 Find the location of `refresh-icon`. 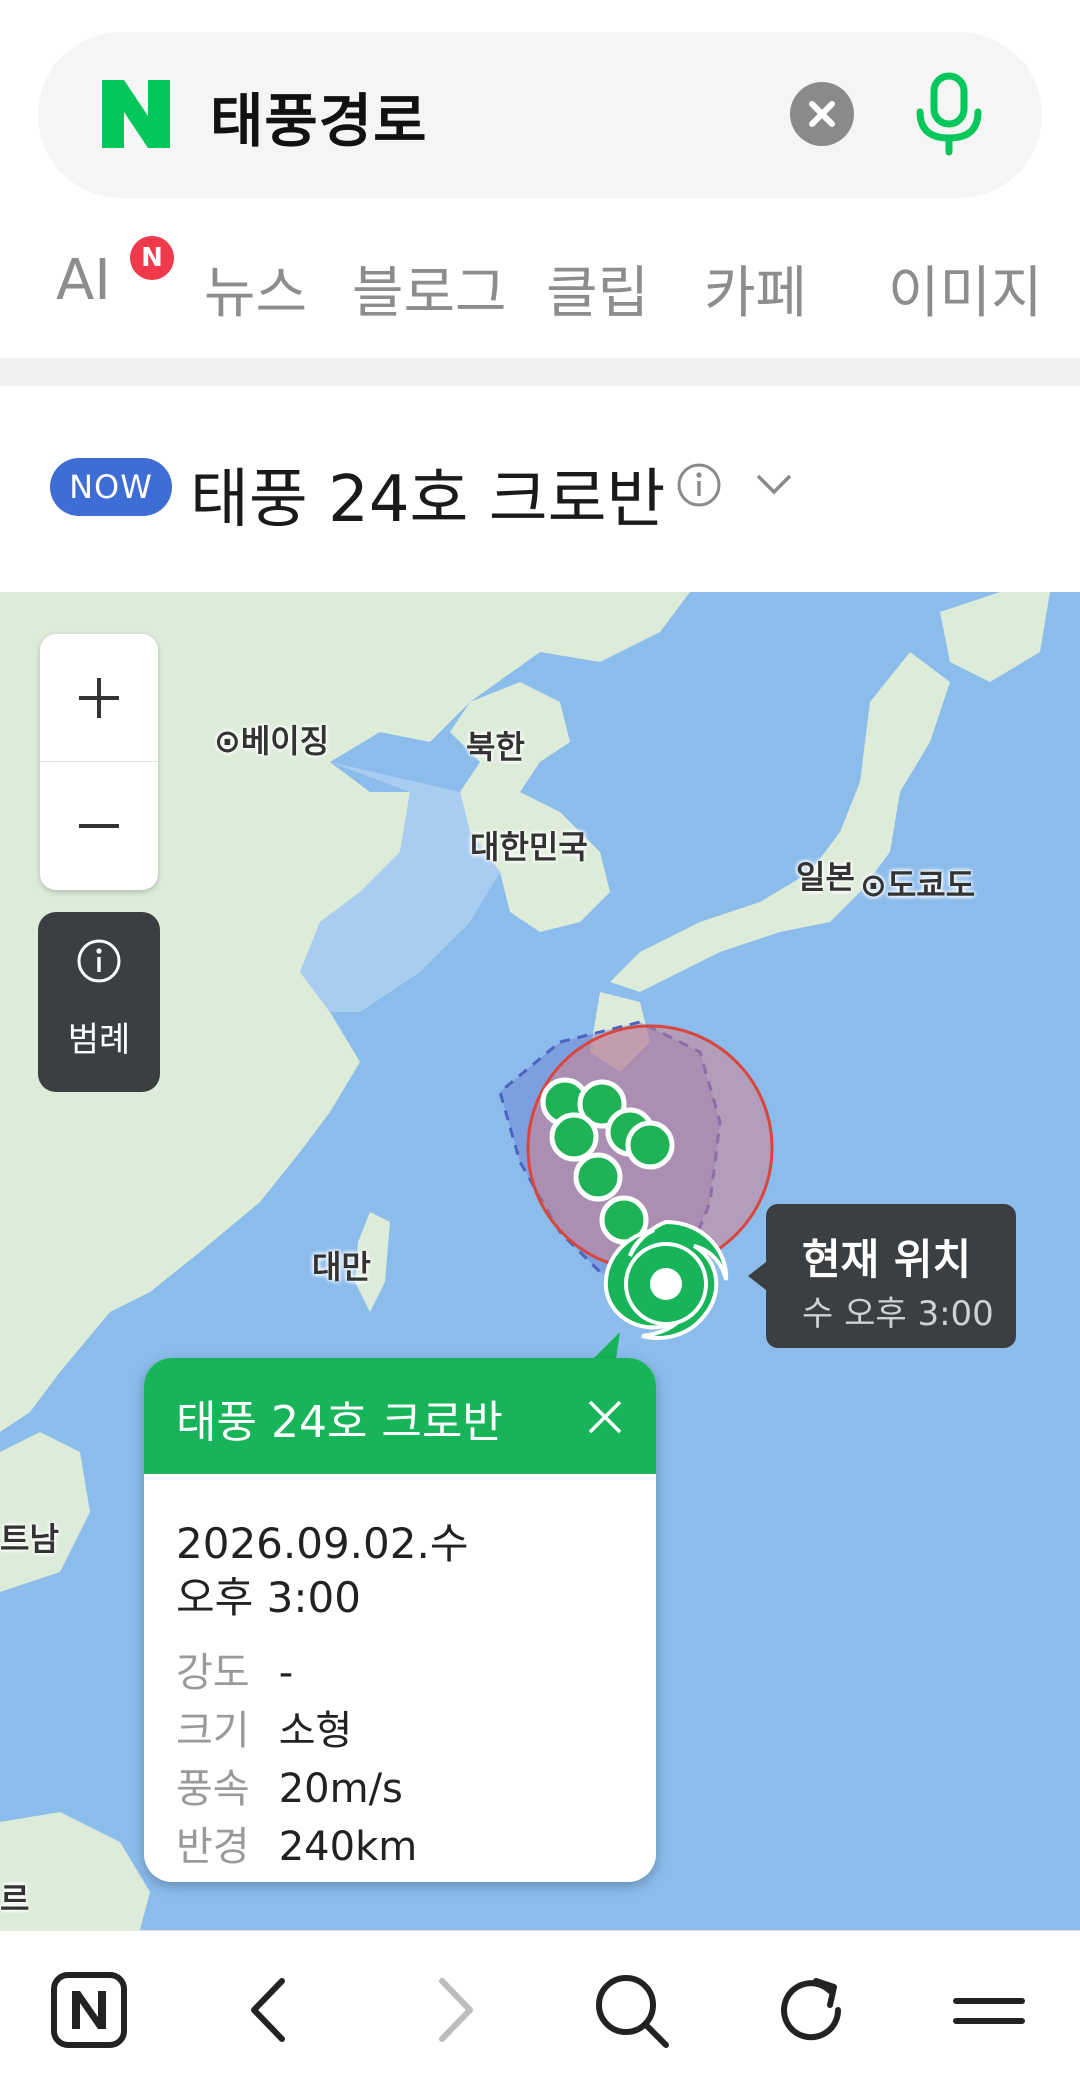

refresh-icon is located at coordinates (811, 2010).